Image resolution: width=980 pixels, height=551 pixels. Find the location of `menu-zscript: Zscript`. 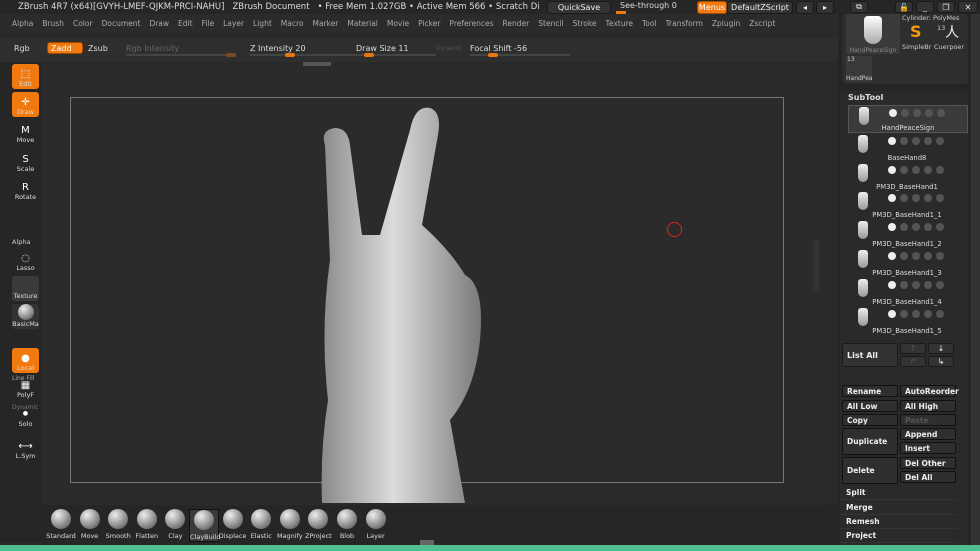

menu-zscript: Zscript is located at coordinates (762, 23).